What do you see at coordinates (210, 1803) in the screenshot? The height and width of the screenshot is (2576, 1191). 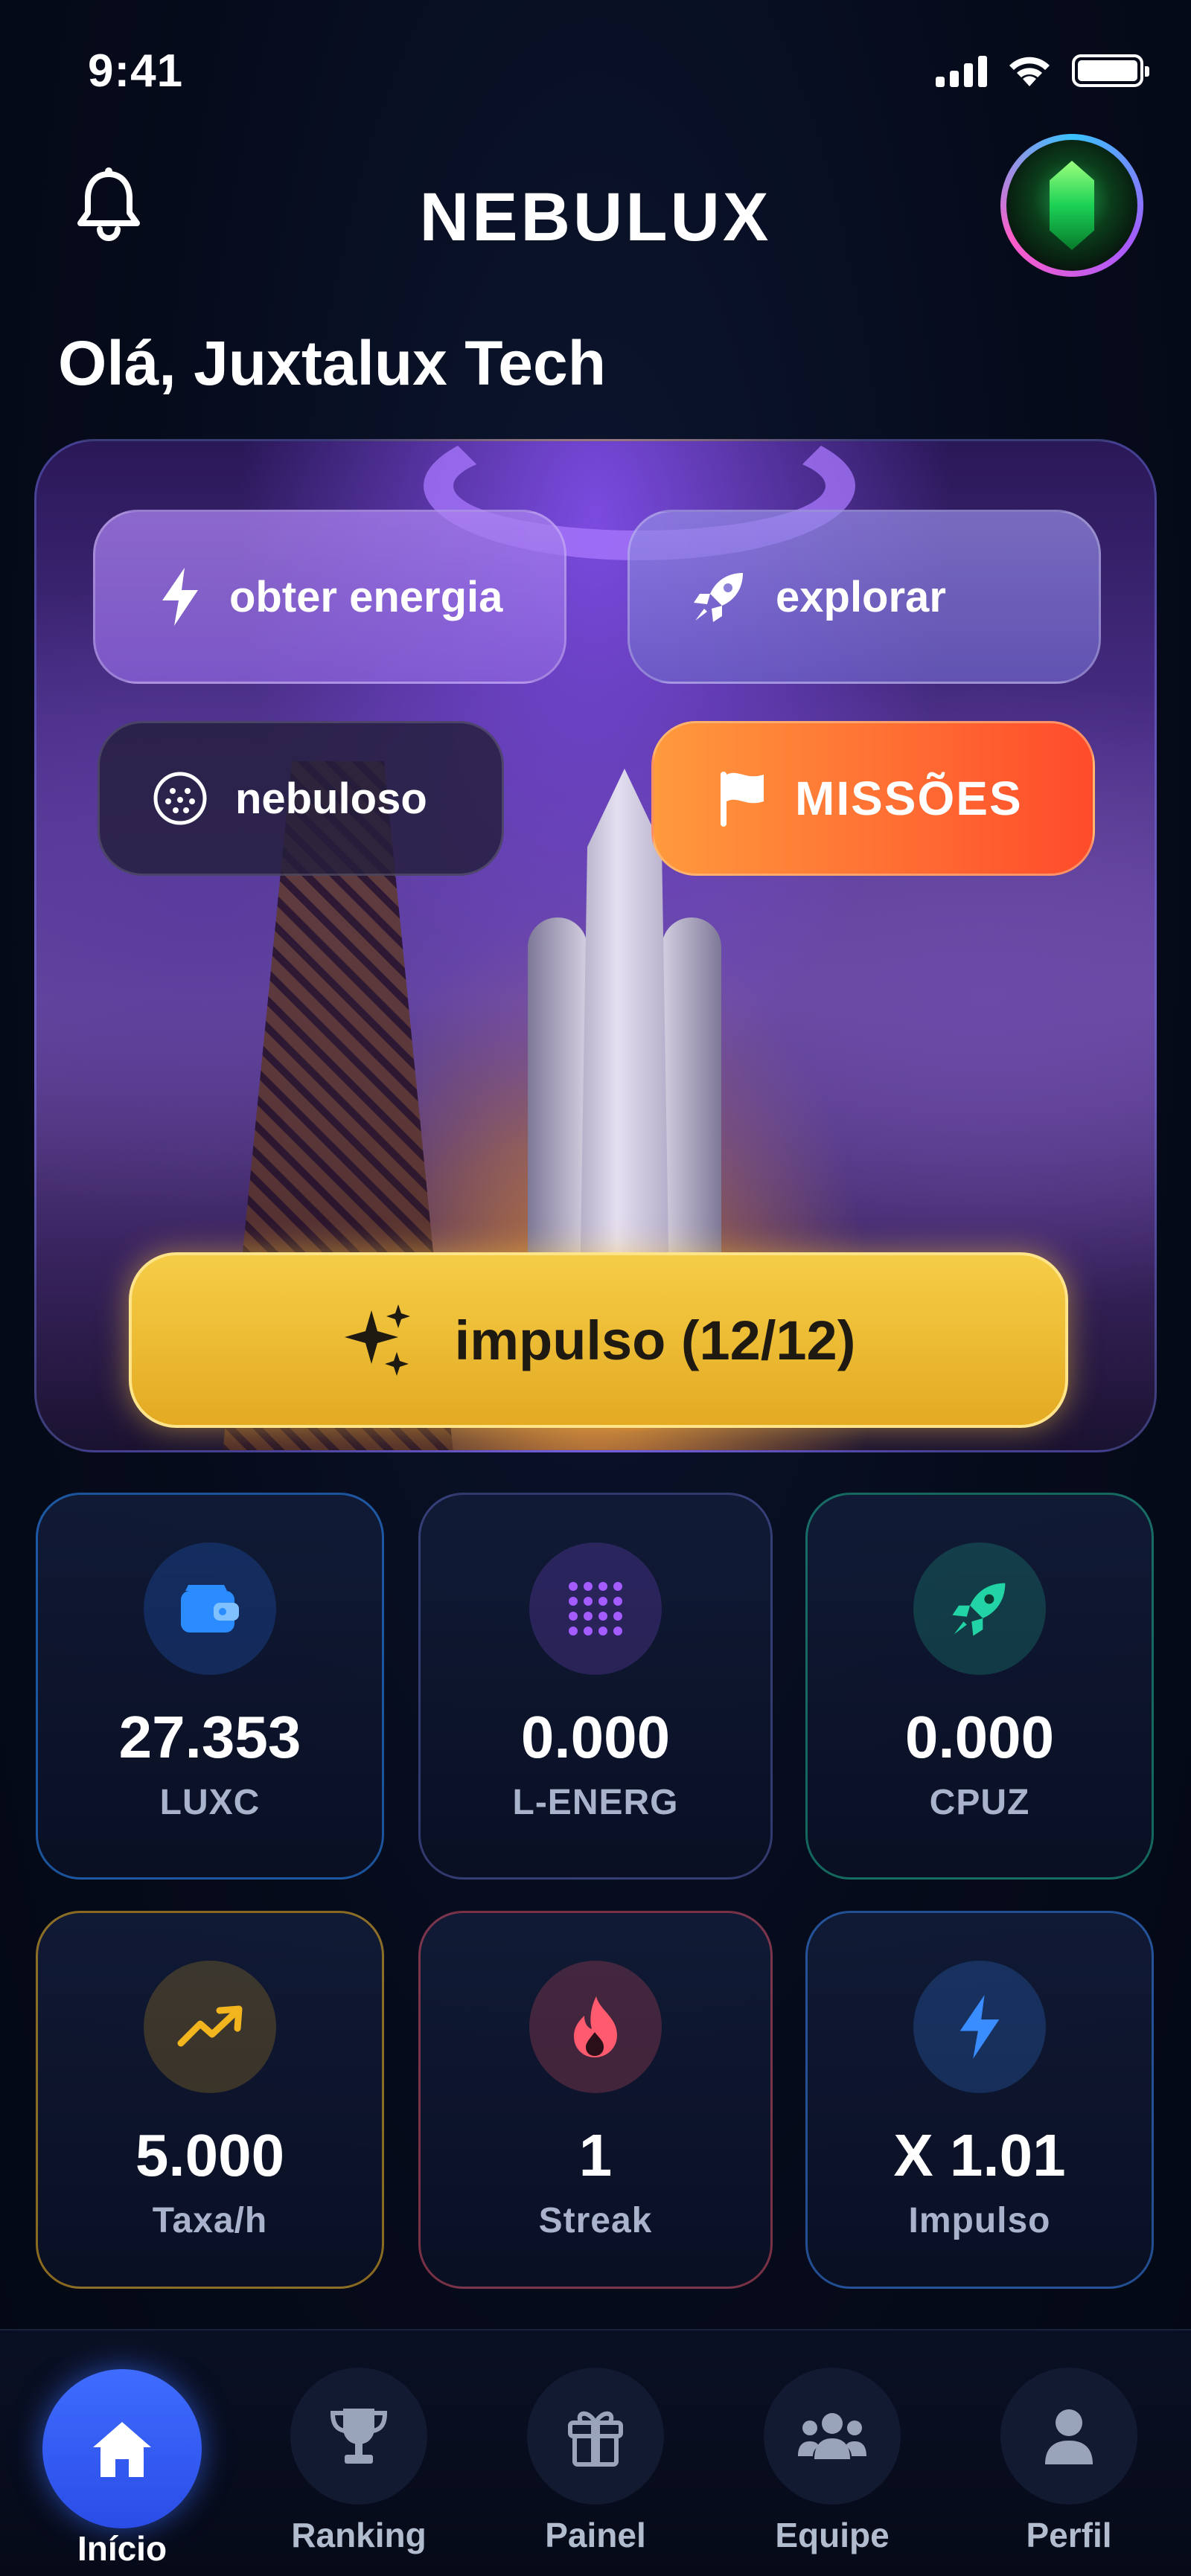 I see `stat-label: LUXC` at bounding box center [210, 1803].